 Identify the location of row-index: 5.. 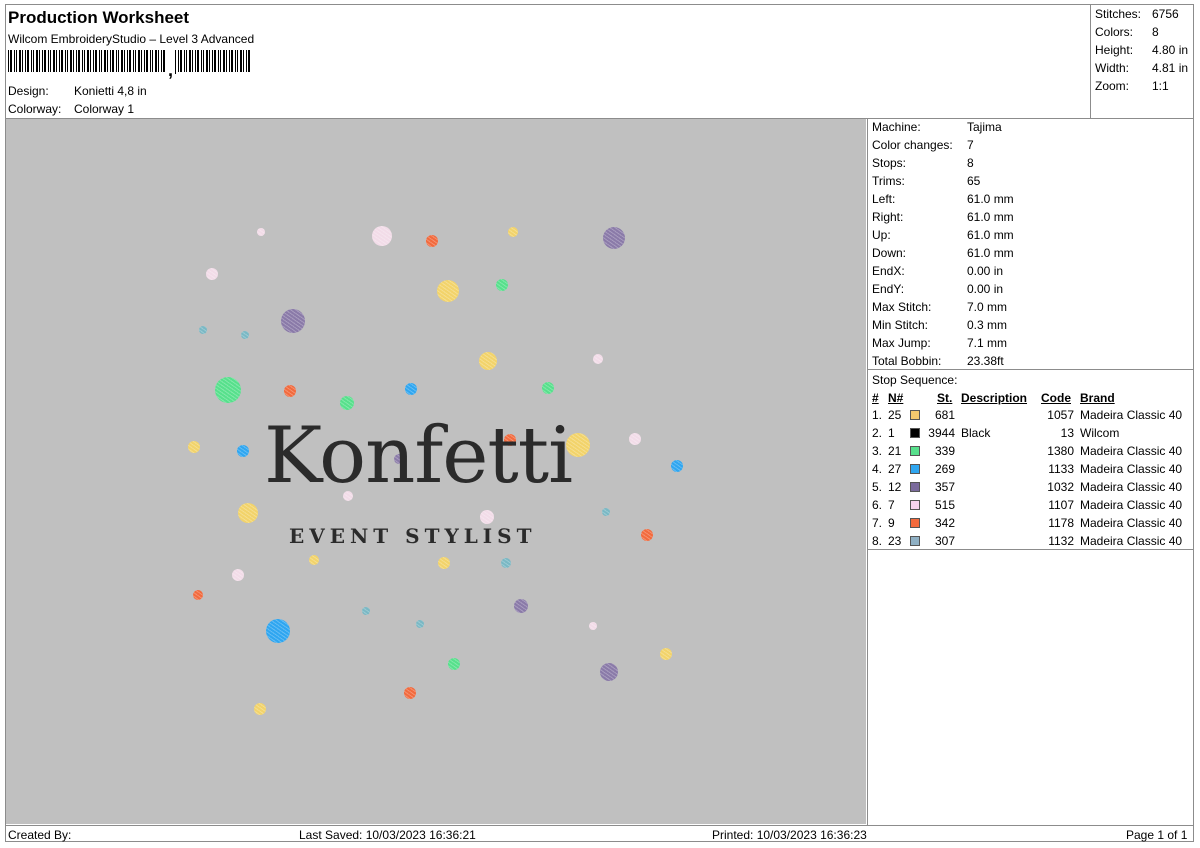
(877, 487).